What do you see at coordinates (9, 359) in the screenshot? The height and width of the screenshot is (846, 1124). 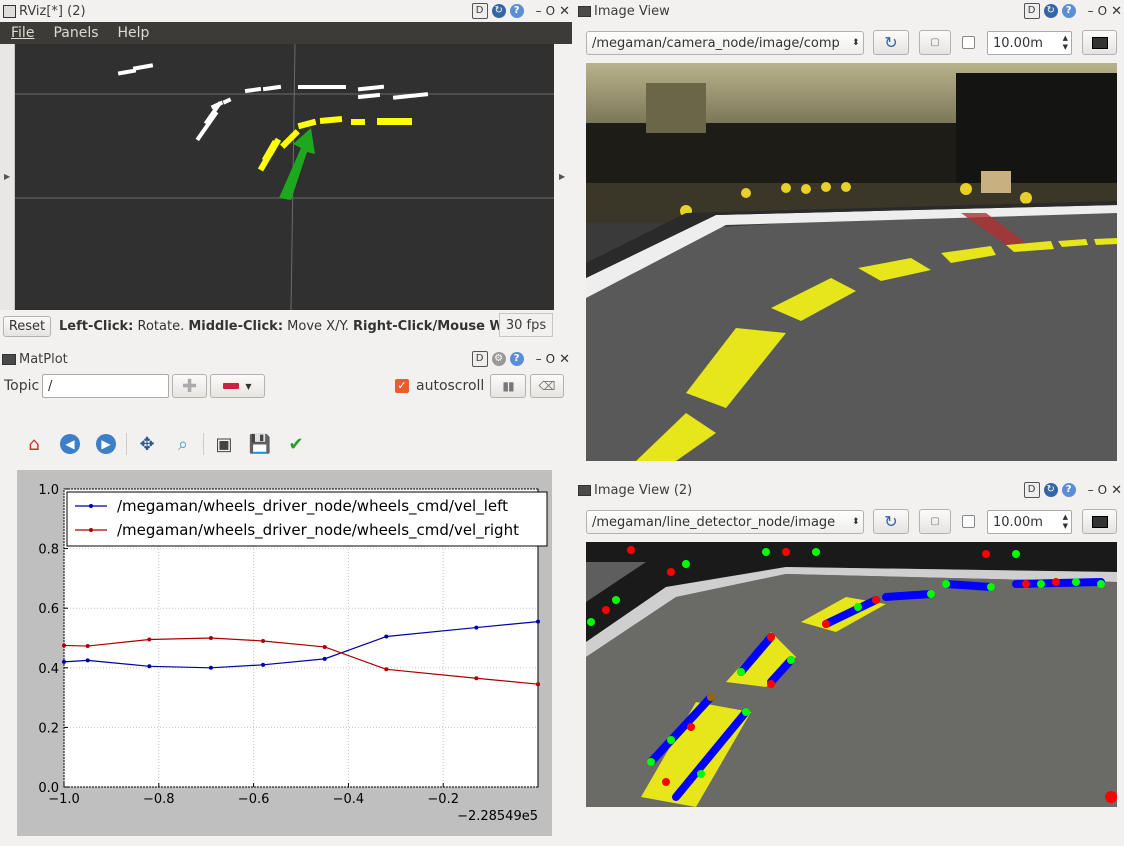 I see `matplot-window-icon` at bounding box center [9, 359].